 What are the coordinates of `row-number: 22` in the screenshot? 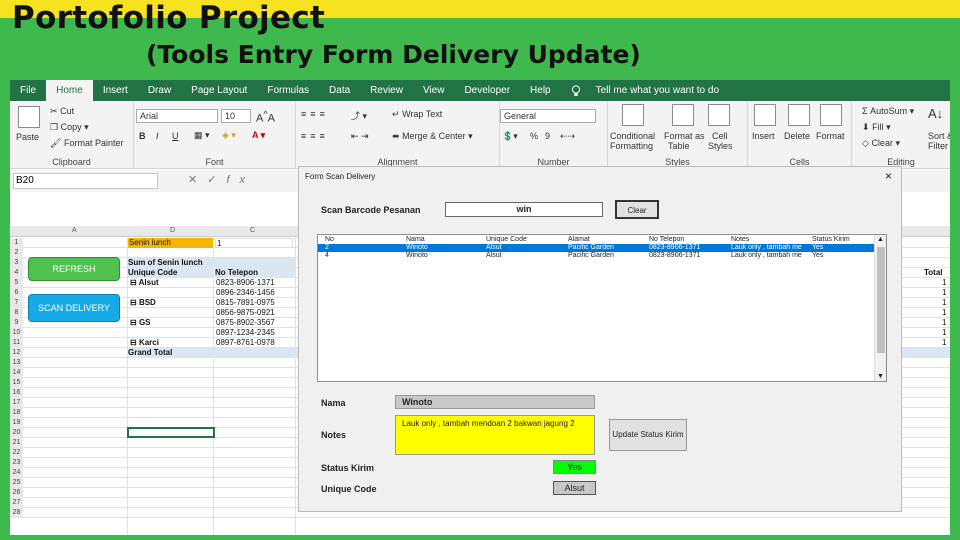 It's located at (16, 453).